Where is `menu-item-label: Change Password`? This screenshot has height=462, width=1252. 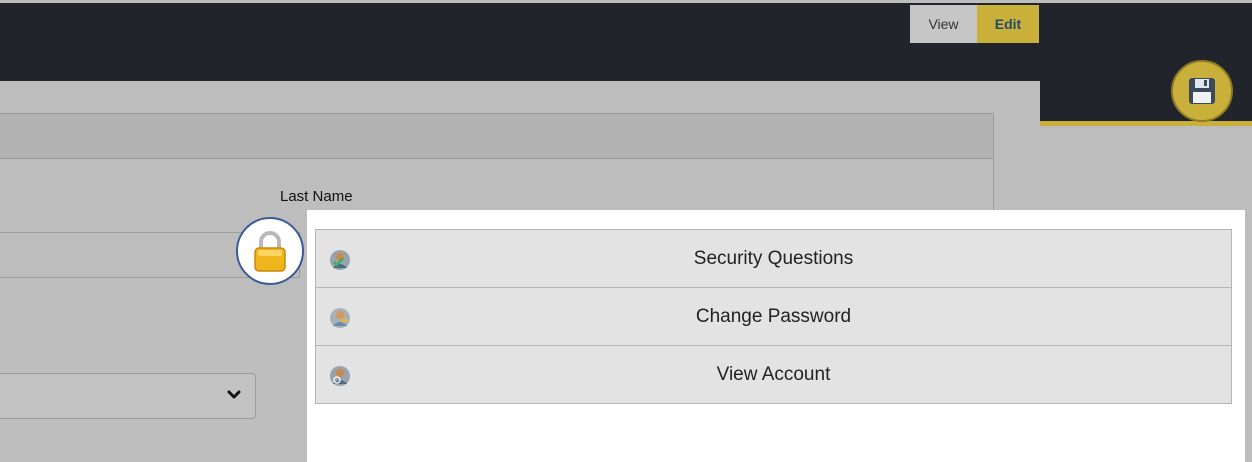 menu-item-label: Change Password is located at coordinates (773, 316).